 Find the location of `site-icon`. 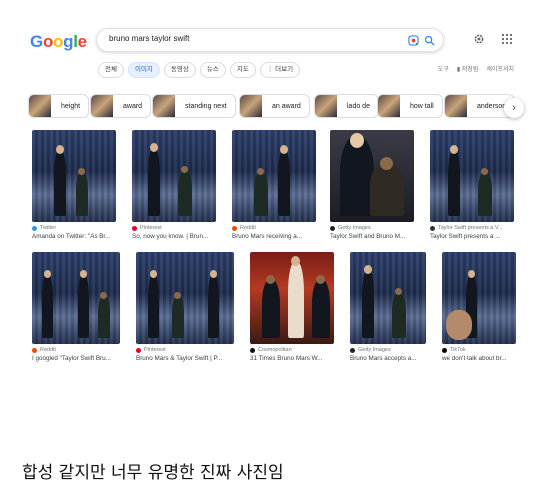

site-icon is located at coordinates (432, 228).